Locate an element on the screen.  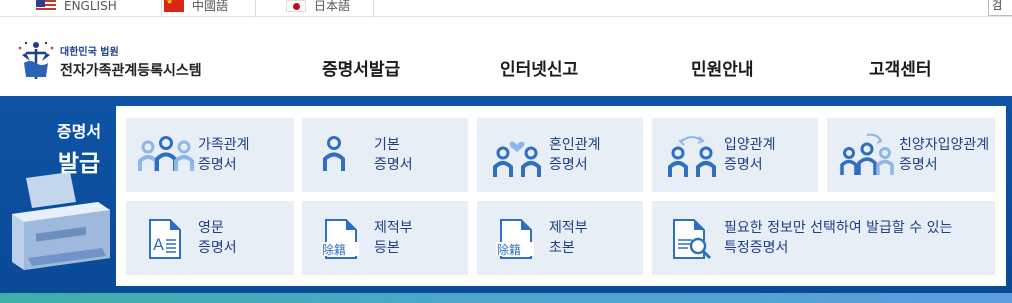
card-label: 친양자입양관계 증명서 is located at coordinates (944, 155).